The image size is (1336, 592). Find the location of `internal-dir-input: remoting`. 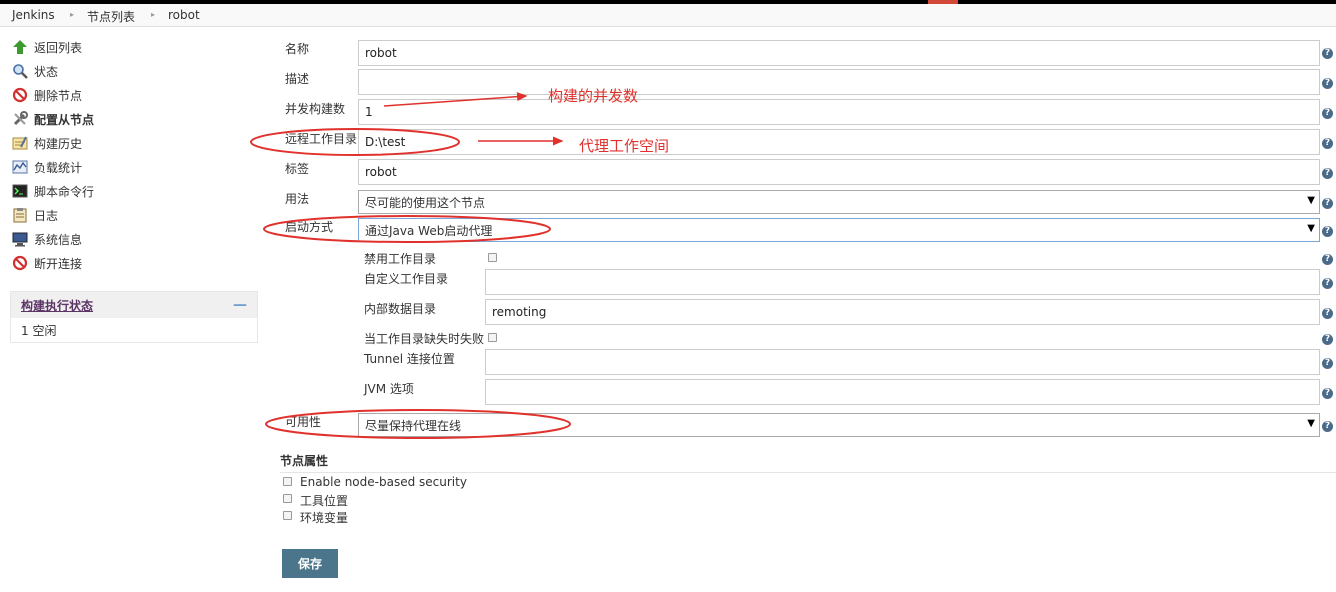

internal-dir-input: remoting is located at coordinates (902, 312).